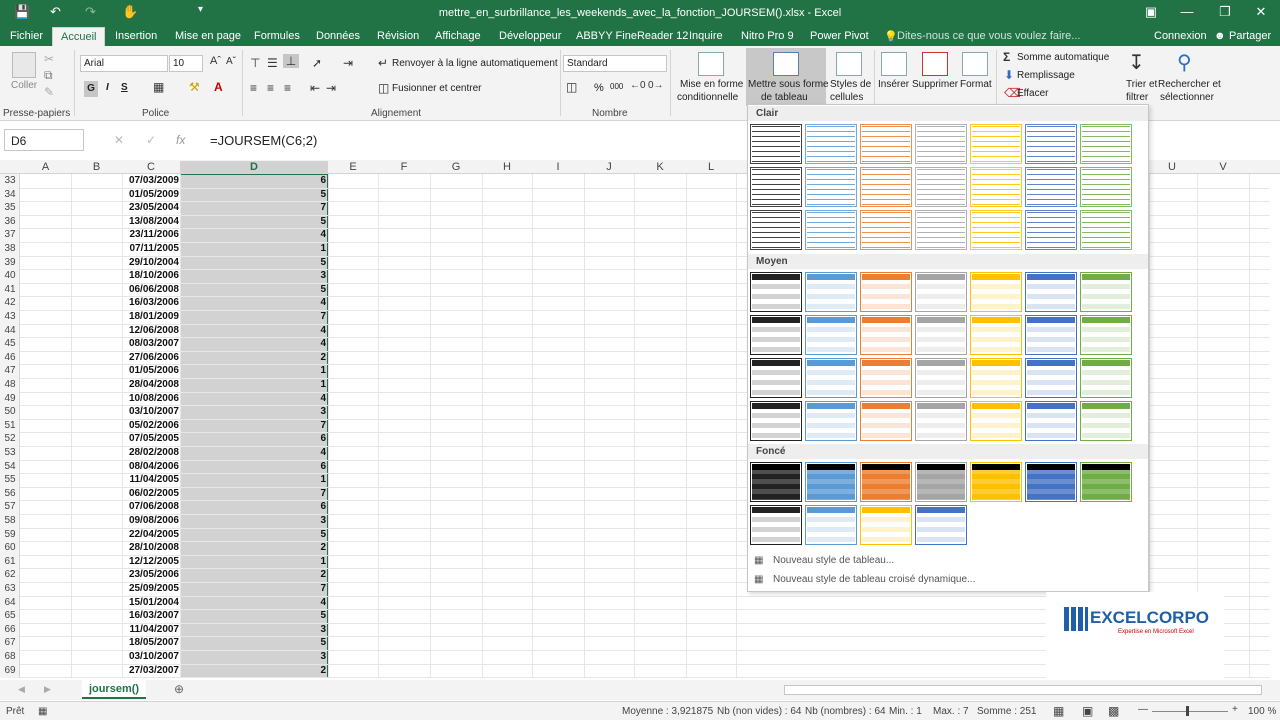 Image resolution: width=1280 pixels, height=720 pixels. What do you see at coordinates (254, 167) in the screenshot?
I see `column-header: D` at bounding box center [254, 167].